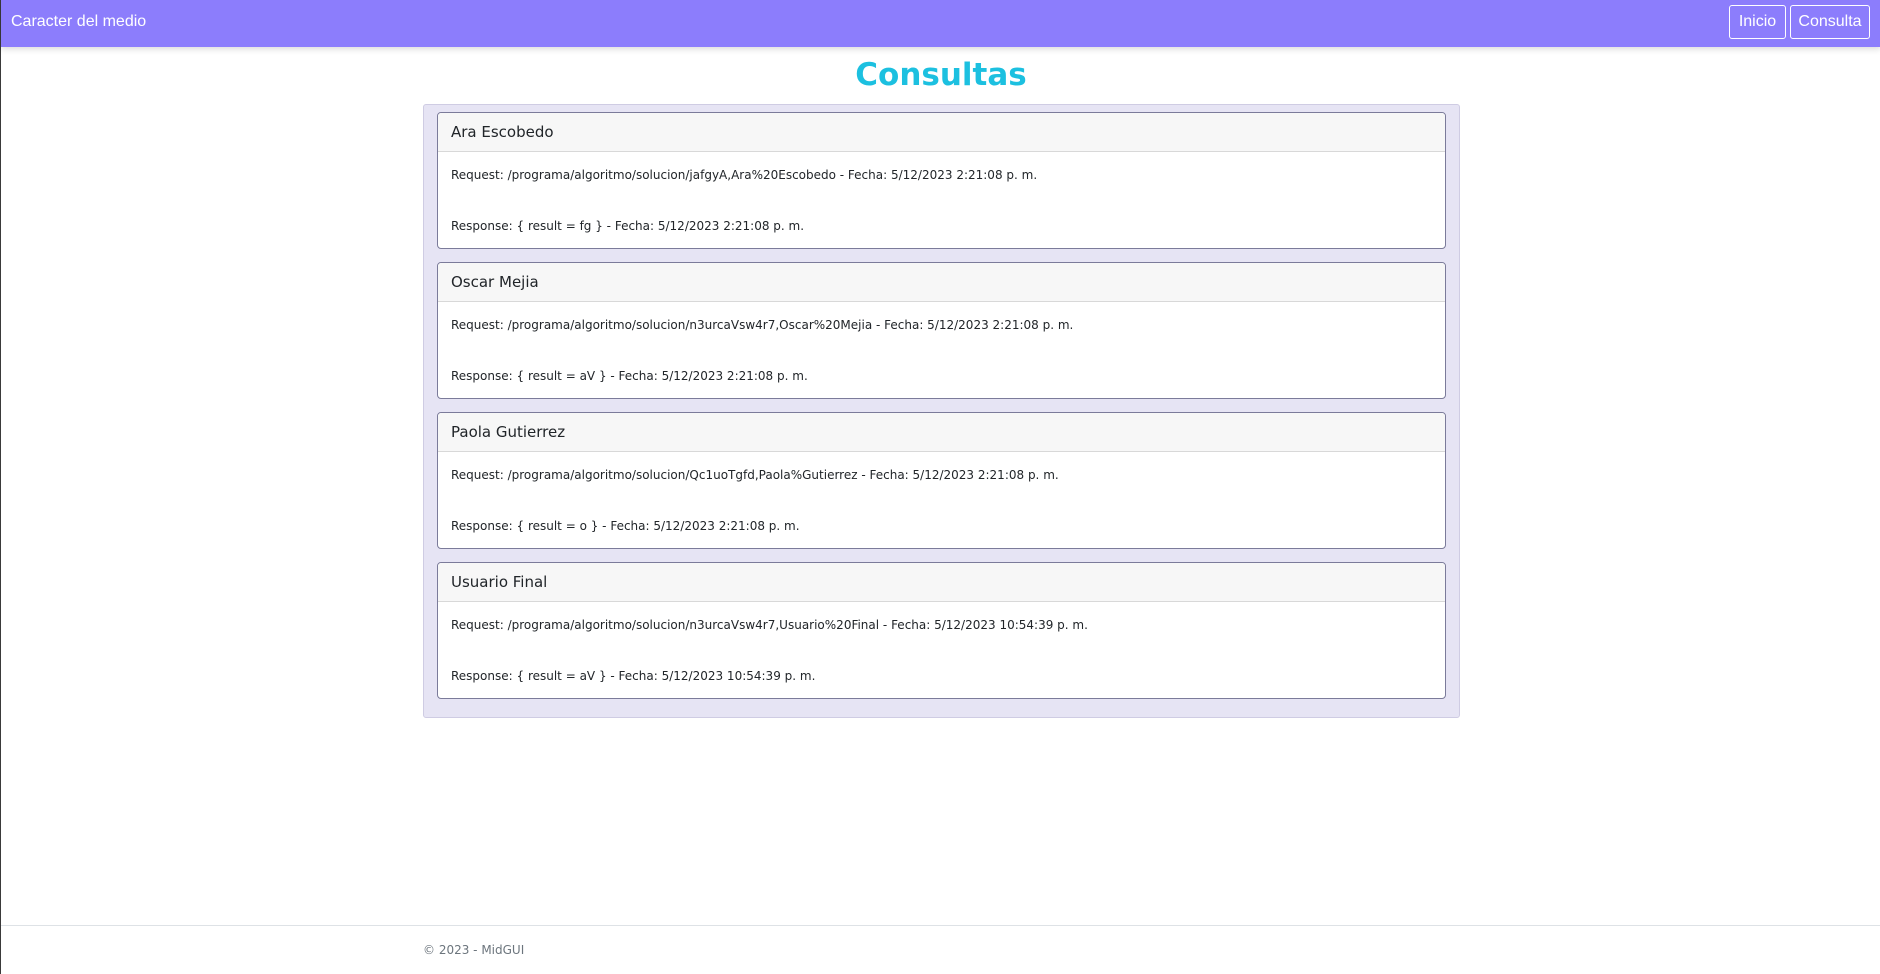 The height and width of the screenshot is (974, 1880). What do you see at coordinates (941, 582) in the screenshot?
I see `consulta-card-header: Usuario Final` at bounding box center [941, 582].